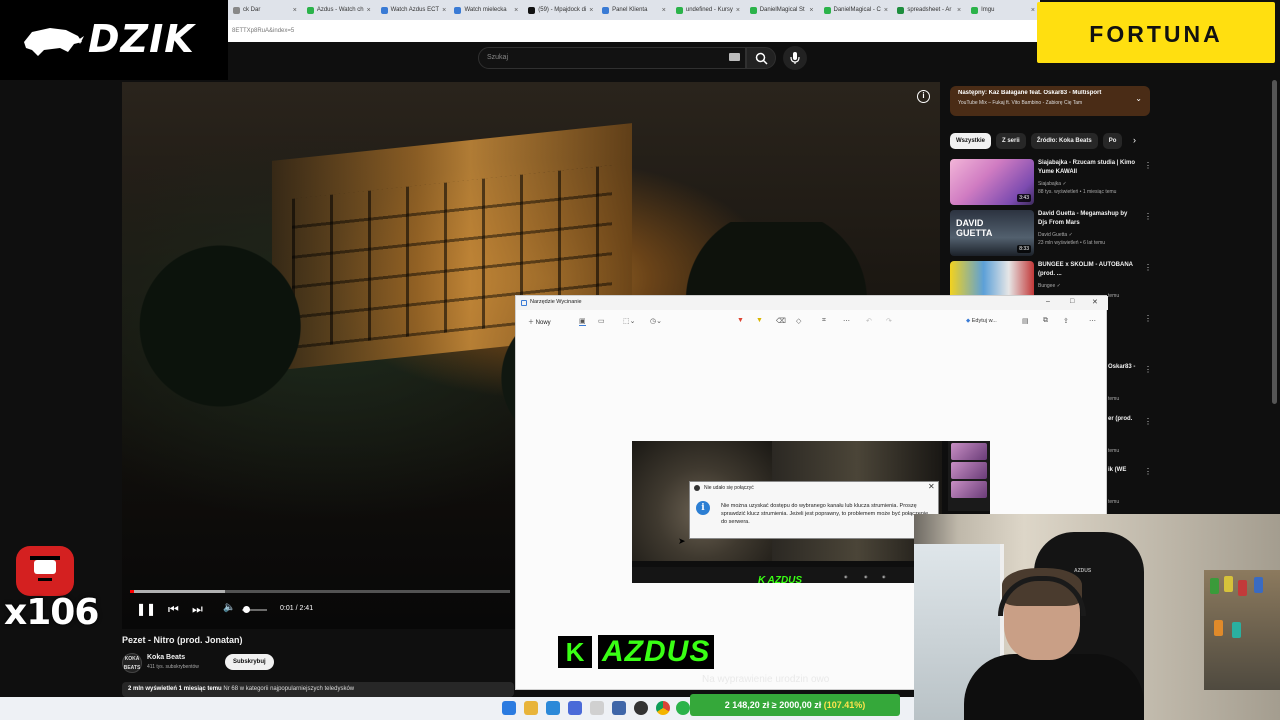 Image resolution: width=1280 pixels, height=720 pixels. What do you see at coordinates (759, 320) in the screenshot?
I see `highlighter-icon: ▼` at bounding box center [759, 320].